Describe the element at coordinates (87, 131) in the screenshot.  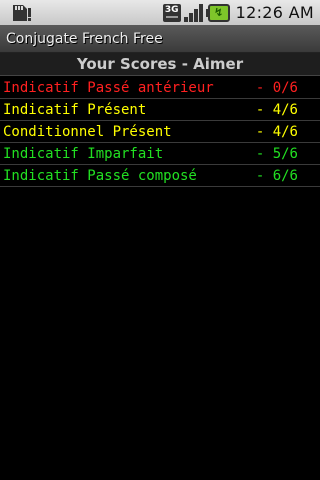
I see `score-tense: Conditionnel Présent` at that location.